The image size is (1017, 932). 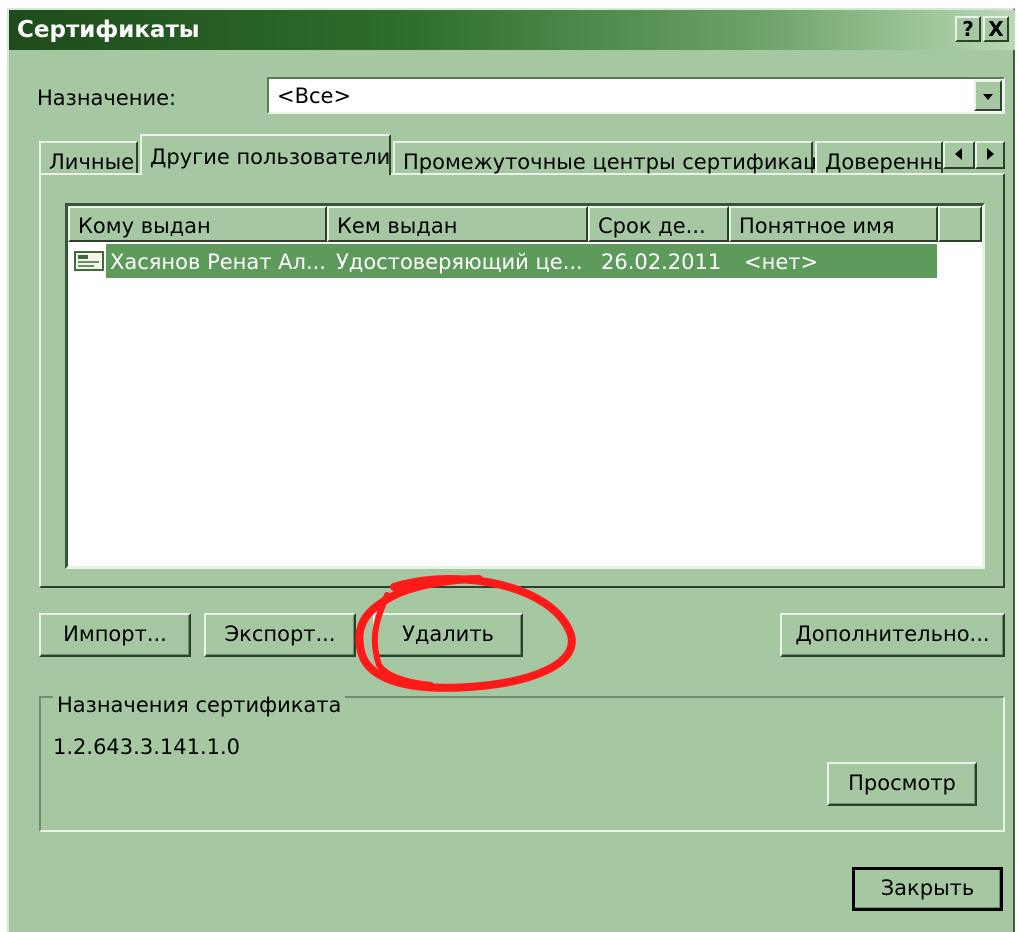 I want to click on view-button: Просмотр, so click(x=902, y=784).